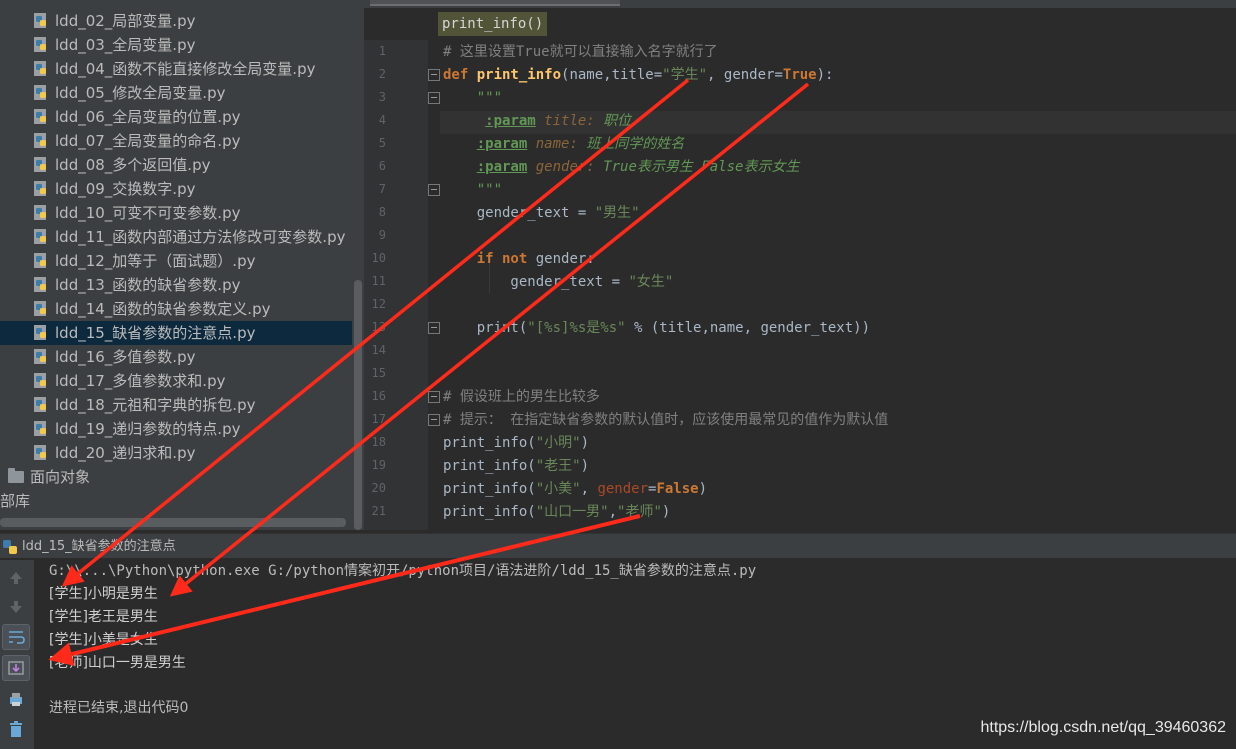  Describe the element at coordinates (382, 235) in the screenshot. I see `line-number: 9` at that location.